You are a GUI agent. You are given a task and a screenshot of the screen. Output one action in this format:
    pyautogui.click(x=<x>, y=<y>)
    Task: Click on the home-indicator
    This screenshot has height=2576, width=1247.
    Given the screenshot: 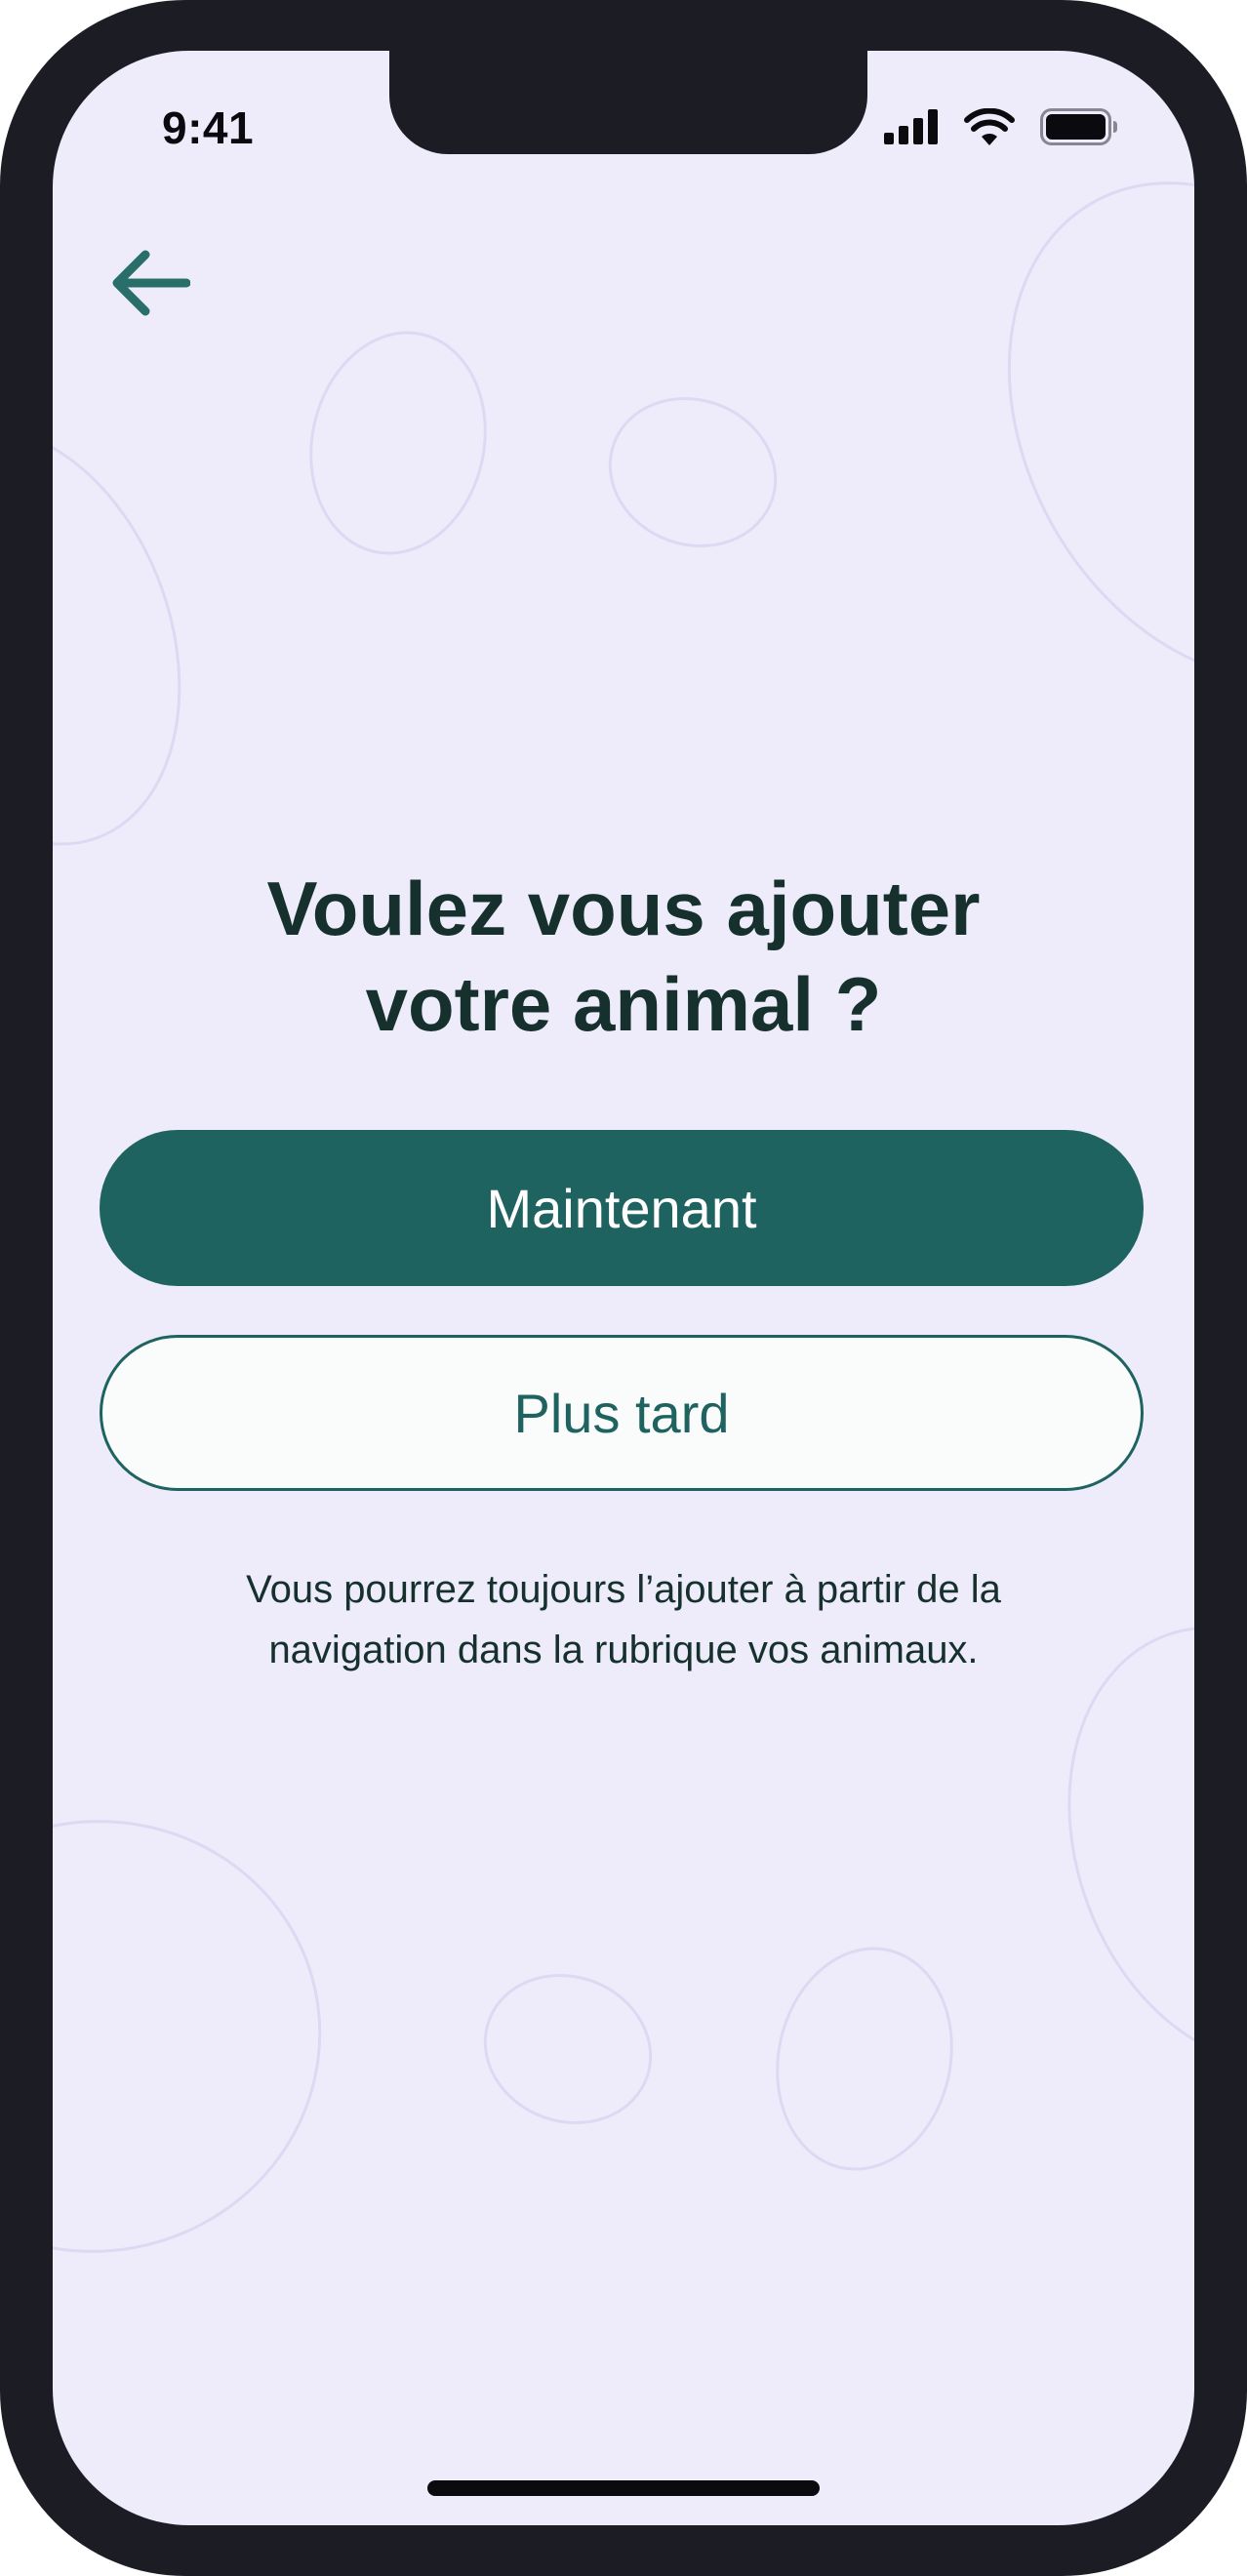 What is the action you would take?
    pyautogui.click(x=623, y=2488)
    